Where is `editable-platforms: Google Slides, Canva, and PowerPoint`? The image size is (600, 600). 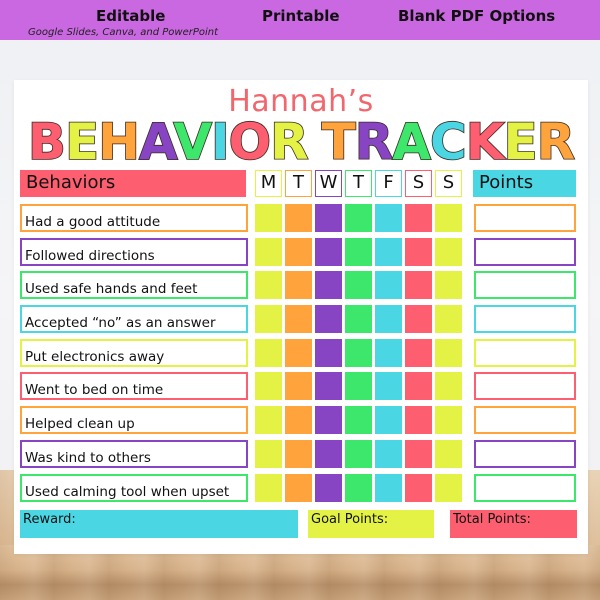
editable-platforms: Google Slides, Canva, and PowerPoint is located at coordinates (123, 32).